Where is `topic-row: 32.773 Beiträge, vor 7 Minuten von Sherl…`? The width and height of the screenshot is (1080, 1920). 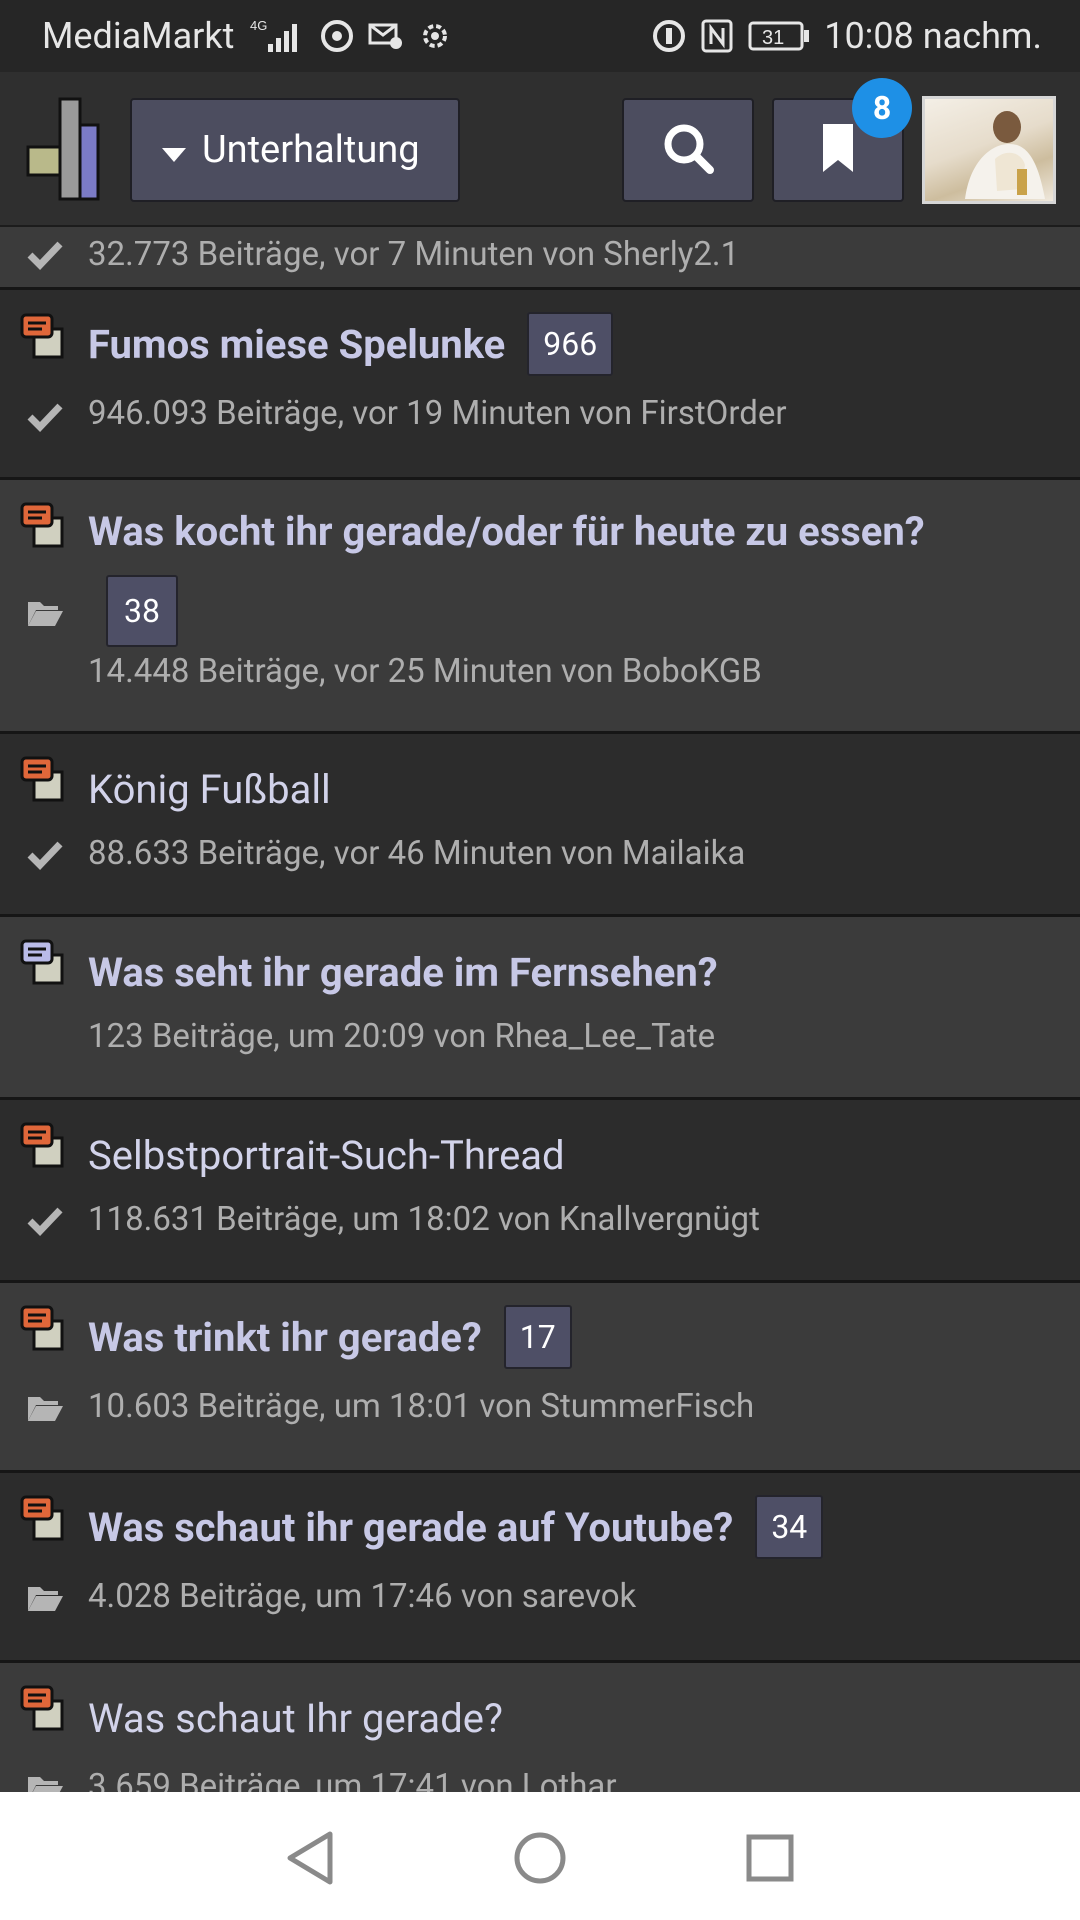 topic-row: 32.773 Beiträge, vor 7 Minuten von Sherl… is located at coordinates (540, 258).